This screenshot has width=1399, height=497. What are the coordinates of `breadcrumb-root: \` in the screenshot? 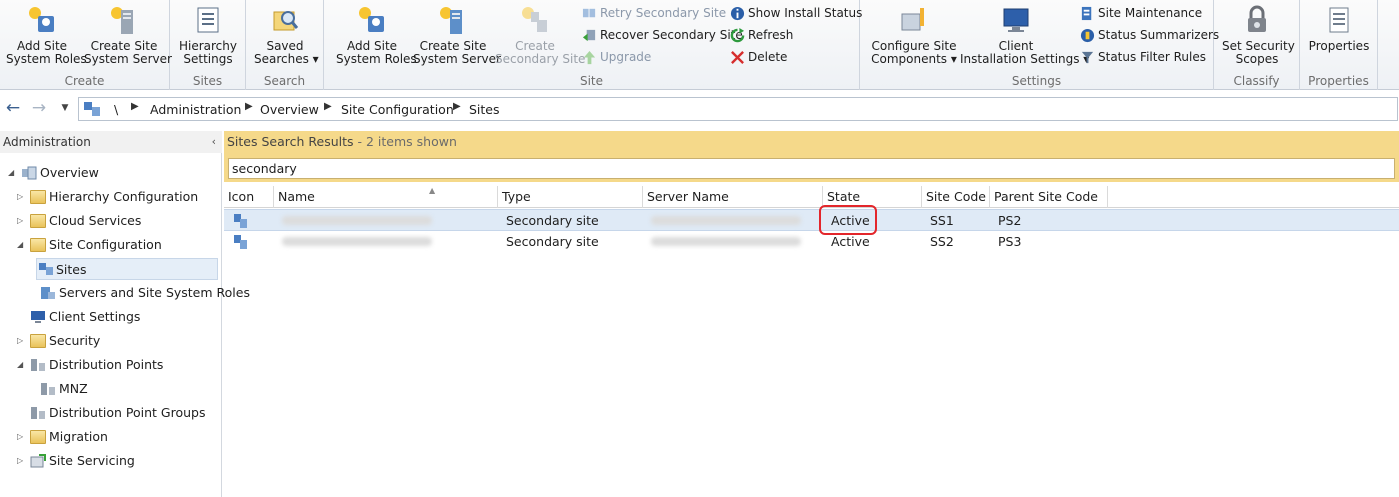 It's located at (116, 109).